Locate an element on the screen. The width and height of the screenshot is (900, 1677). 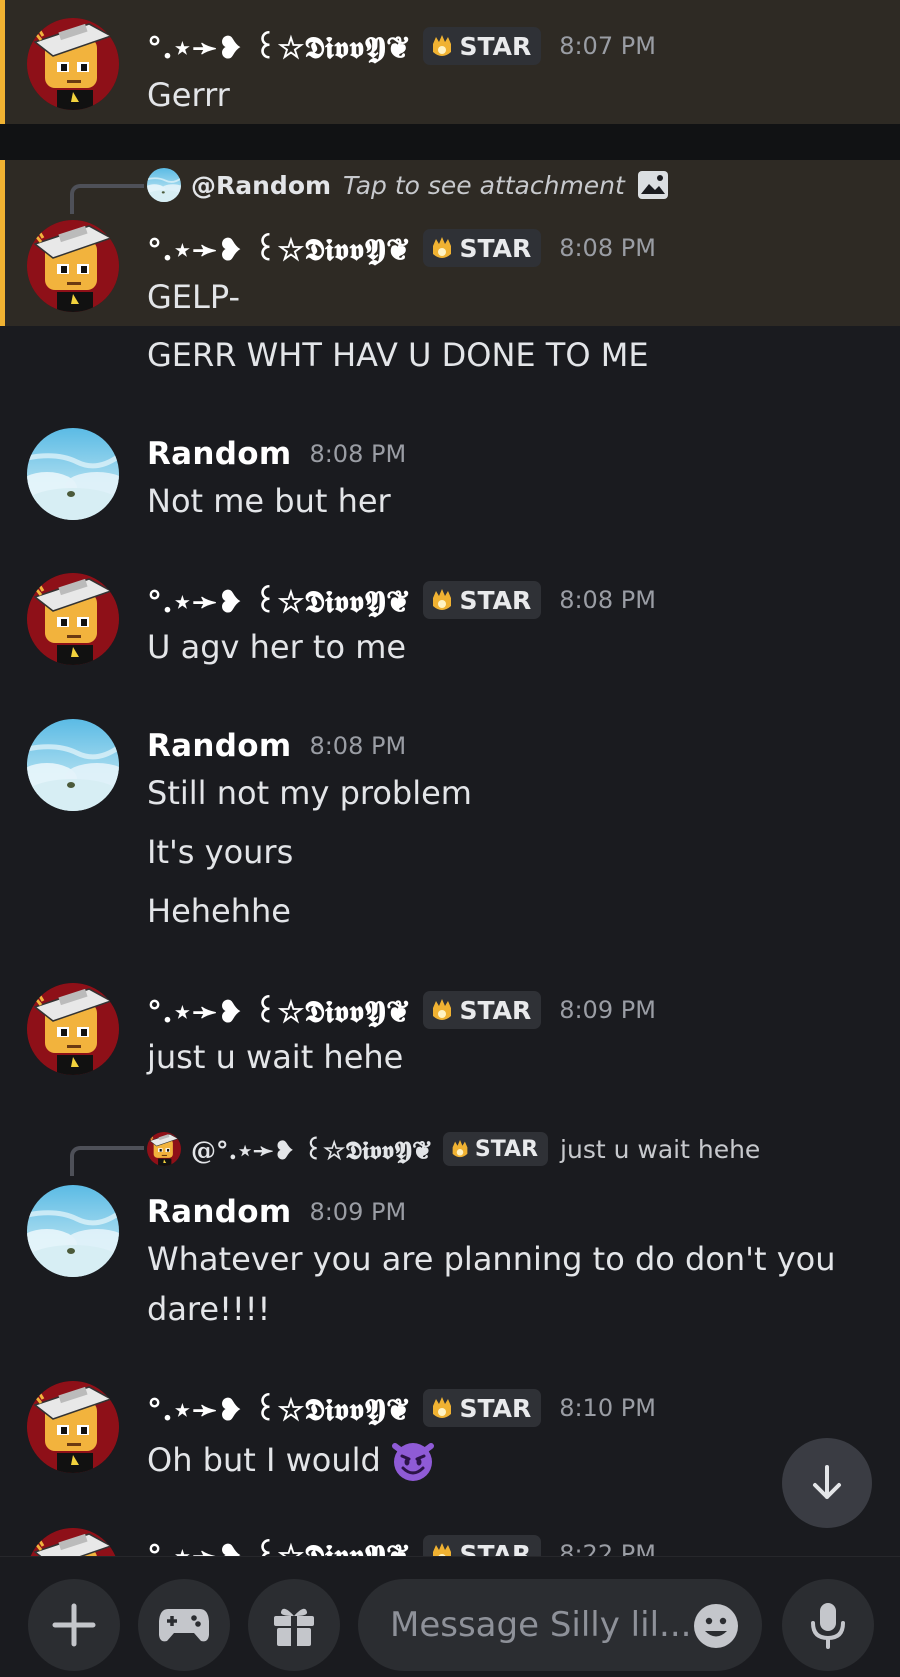
add-attachment-button is located at coordinates (74, 1625).